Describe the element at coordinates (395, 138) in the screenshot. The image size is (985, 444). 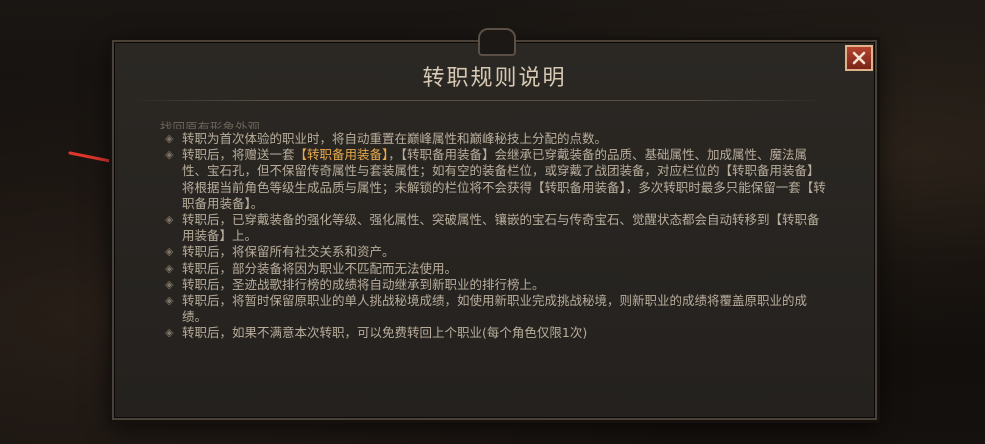
I see `rule-text: 转职为首次体验的职业时，将自动重置在巅峰属性和巅峰秘技上分配的点数。` at that location.